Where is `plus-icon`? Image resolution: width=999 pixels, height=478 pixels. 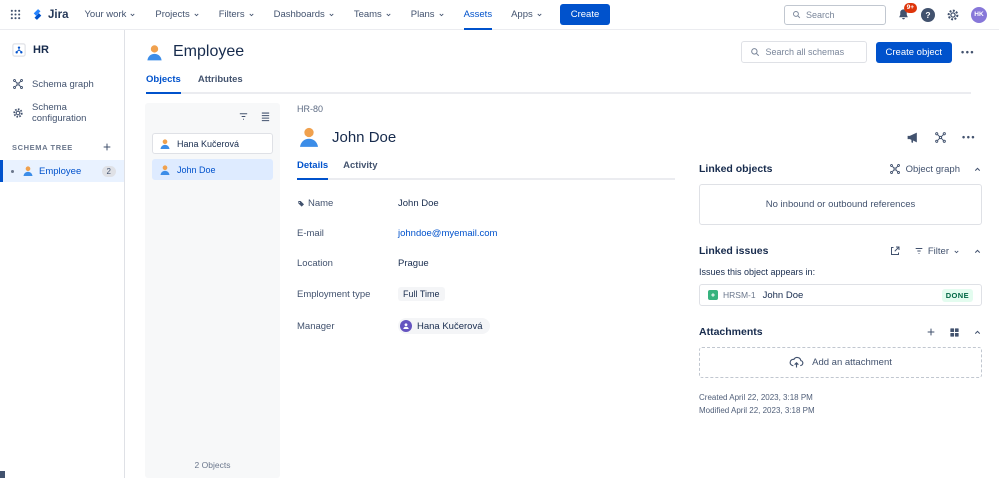 plus-icon is located at coordinates (107, 147).